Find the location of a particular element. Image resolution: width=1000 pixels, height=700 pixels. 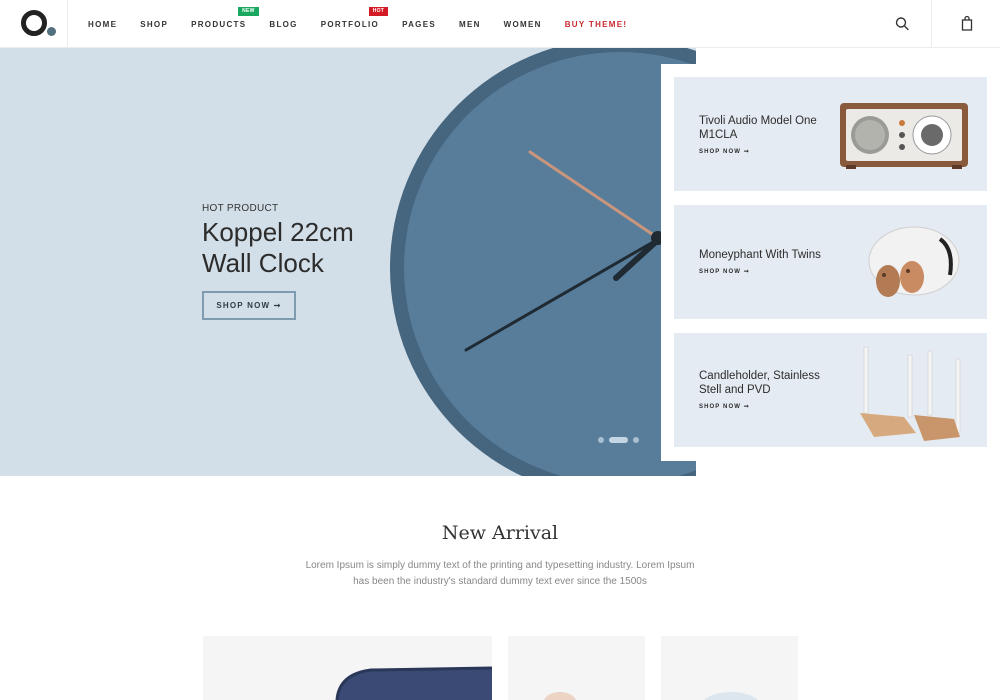

new-badge: NEW is located at coordinates (248, 11).